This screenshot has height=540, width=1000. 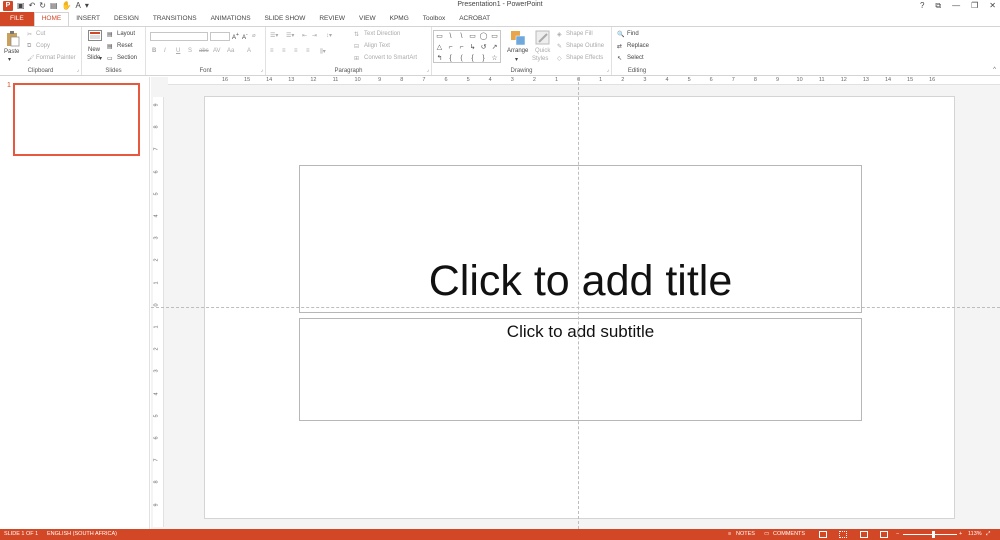 What do you see at coordinates (377, 46) in the screenshot?
I see `align-text-button: Align Text` at bounding box center [377, 46].